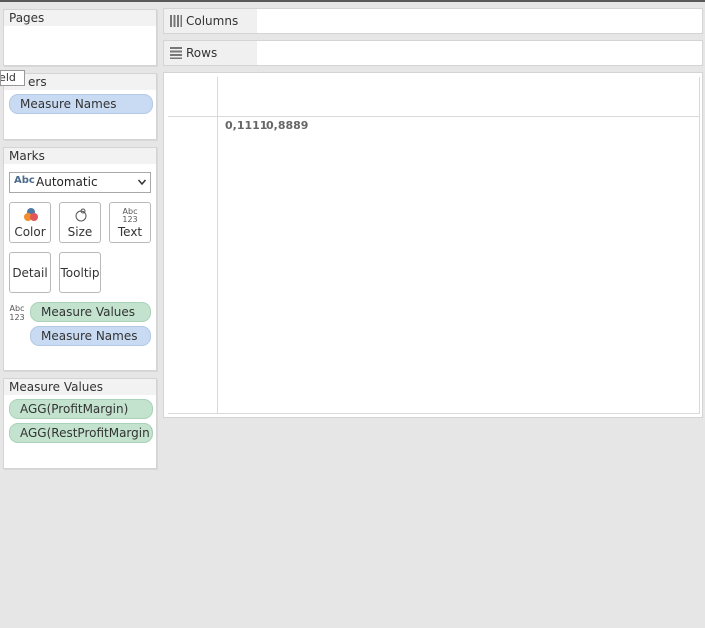  I want to click on columns-shelf-header: Columns, so click(210, 21).